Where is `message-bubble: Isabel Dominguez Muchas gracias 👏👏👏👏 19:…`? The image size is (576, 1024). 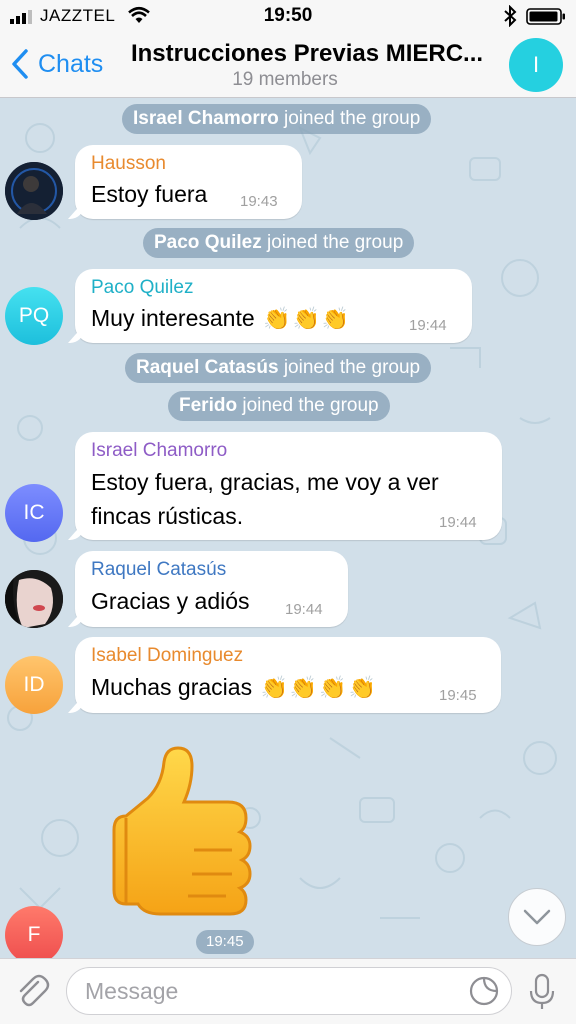 message-bubble: Isabel Dominguez Muchas gracias 👏👏👏👏 19:… is located at coordinates (288, 675).